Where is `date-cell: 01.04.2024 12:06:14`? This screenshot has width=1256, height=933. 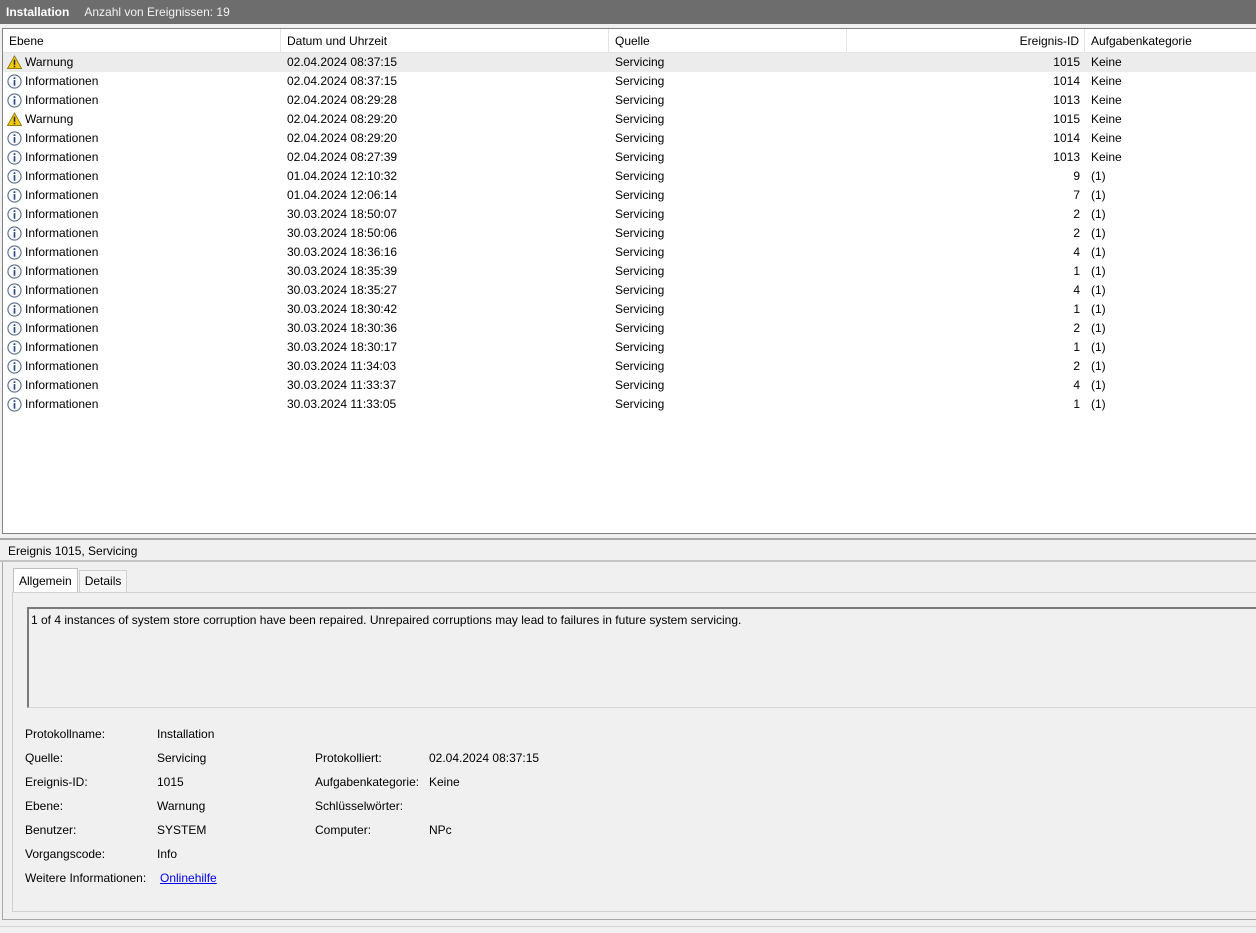 date-cell: 01.04.2024 12:06:14 is located at coordinates (342, 195).